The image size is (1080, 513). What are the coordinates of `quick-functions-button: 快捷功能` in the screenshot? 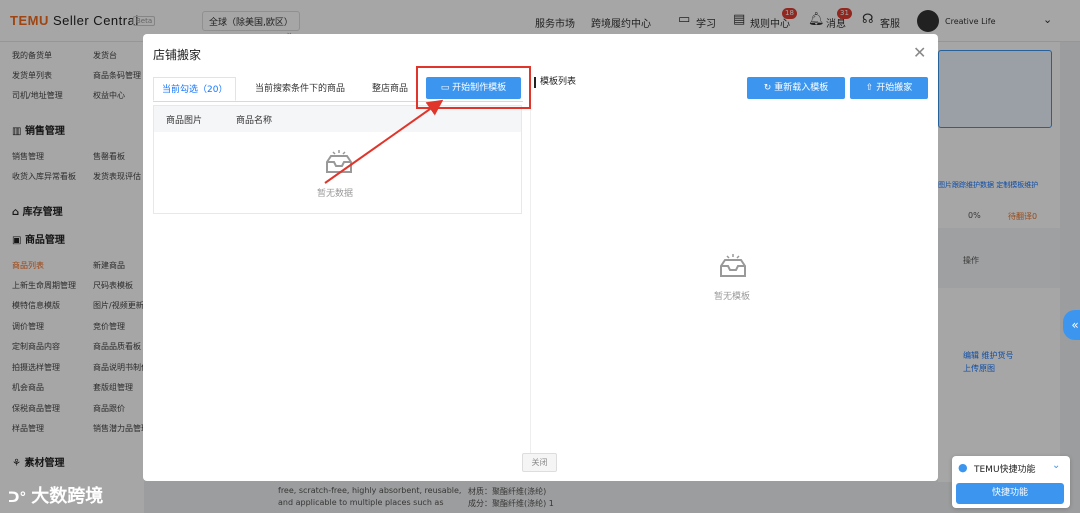 It's located at (1010, 493).